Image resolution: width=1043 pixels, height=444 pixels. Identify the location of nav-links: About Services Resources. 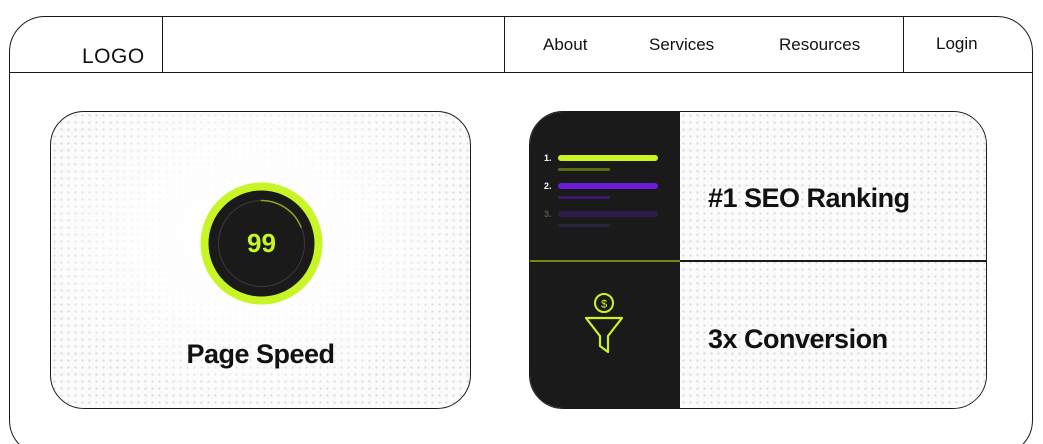
(704, 45).